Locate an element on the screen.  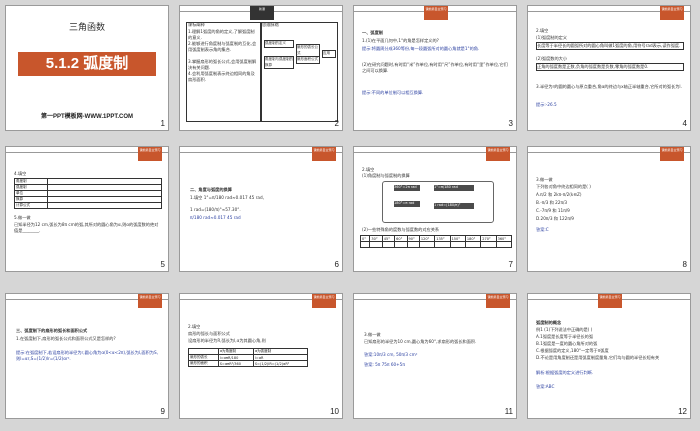
question-3: 3.半径为r的圆的圆心与原点重合,角α的终边与x轴正半轴重合,它所对的弧长为l. is located at coordinates (609, 86).